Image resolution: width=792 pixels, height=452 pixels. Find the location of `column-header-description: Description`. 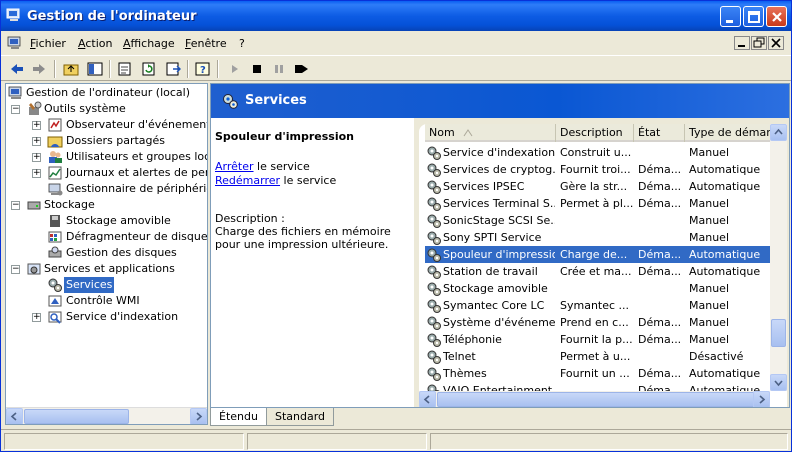

column-header-description: Description is located at coordinates (595, 133).